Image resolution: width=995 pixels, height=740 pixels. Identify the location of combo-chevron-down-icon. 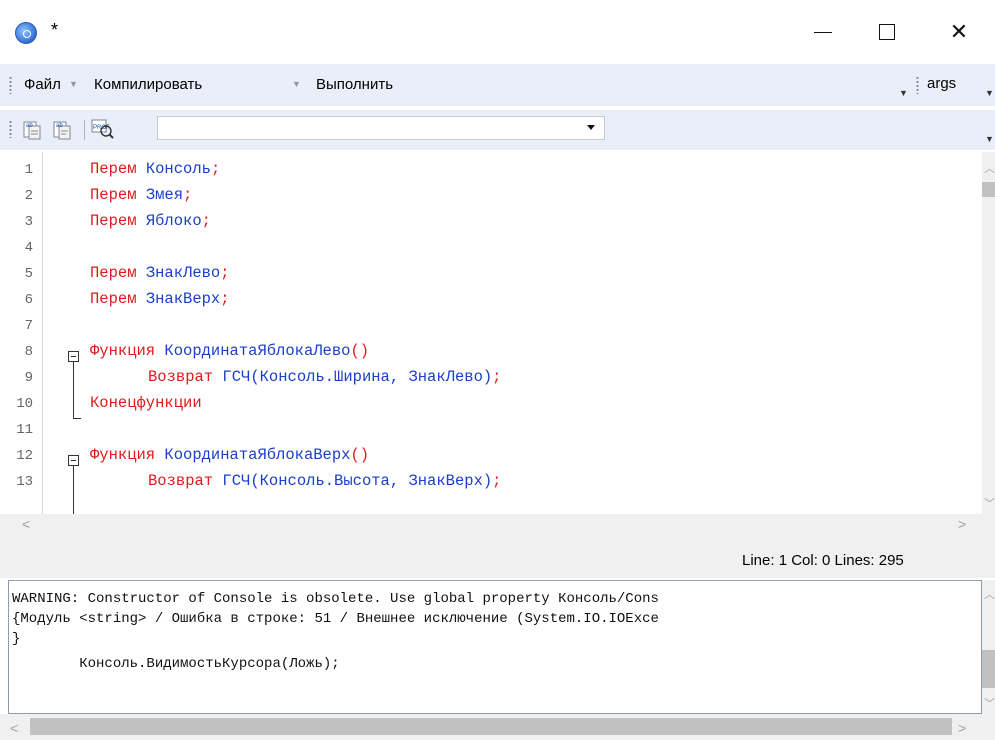
(591, 127).